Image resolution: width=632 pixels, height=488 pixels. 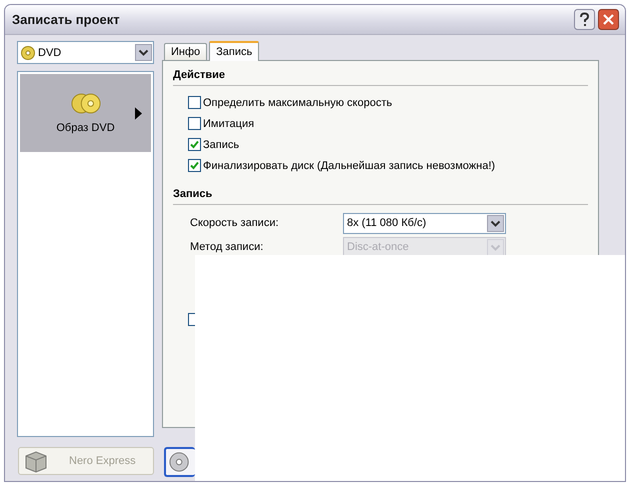 I want to click on close-icon, so click(x=608, y=19).